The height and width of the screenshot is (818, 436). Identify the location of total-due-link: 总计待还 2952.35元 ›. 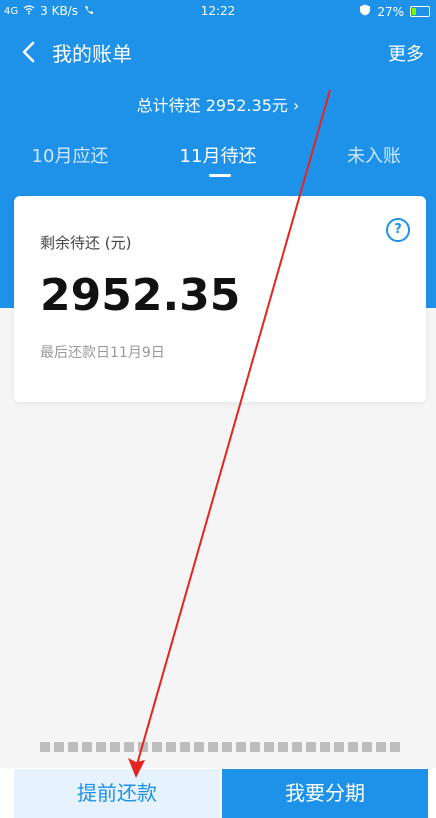
(218, 104).